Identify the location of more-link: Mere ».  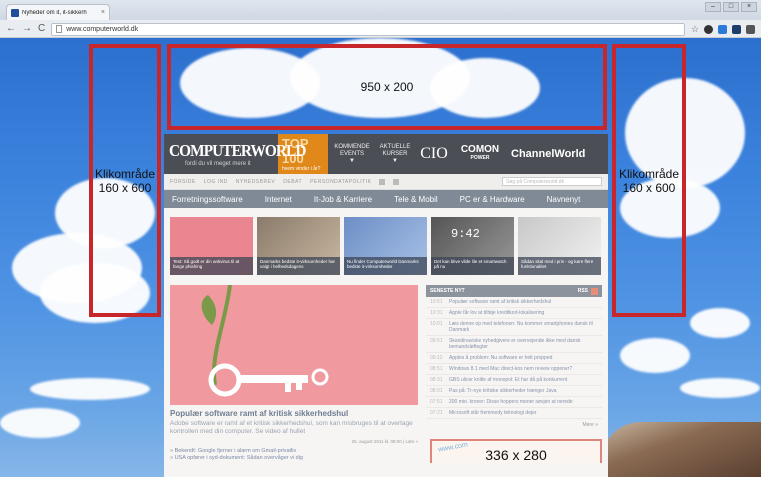
(514, 425).